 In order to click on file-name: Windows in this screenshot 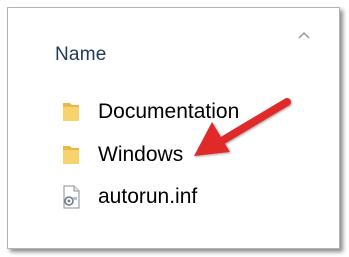, I will do `click(141, 154)`.